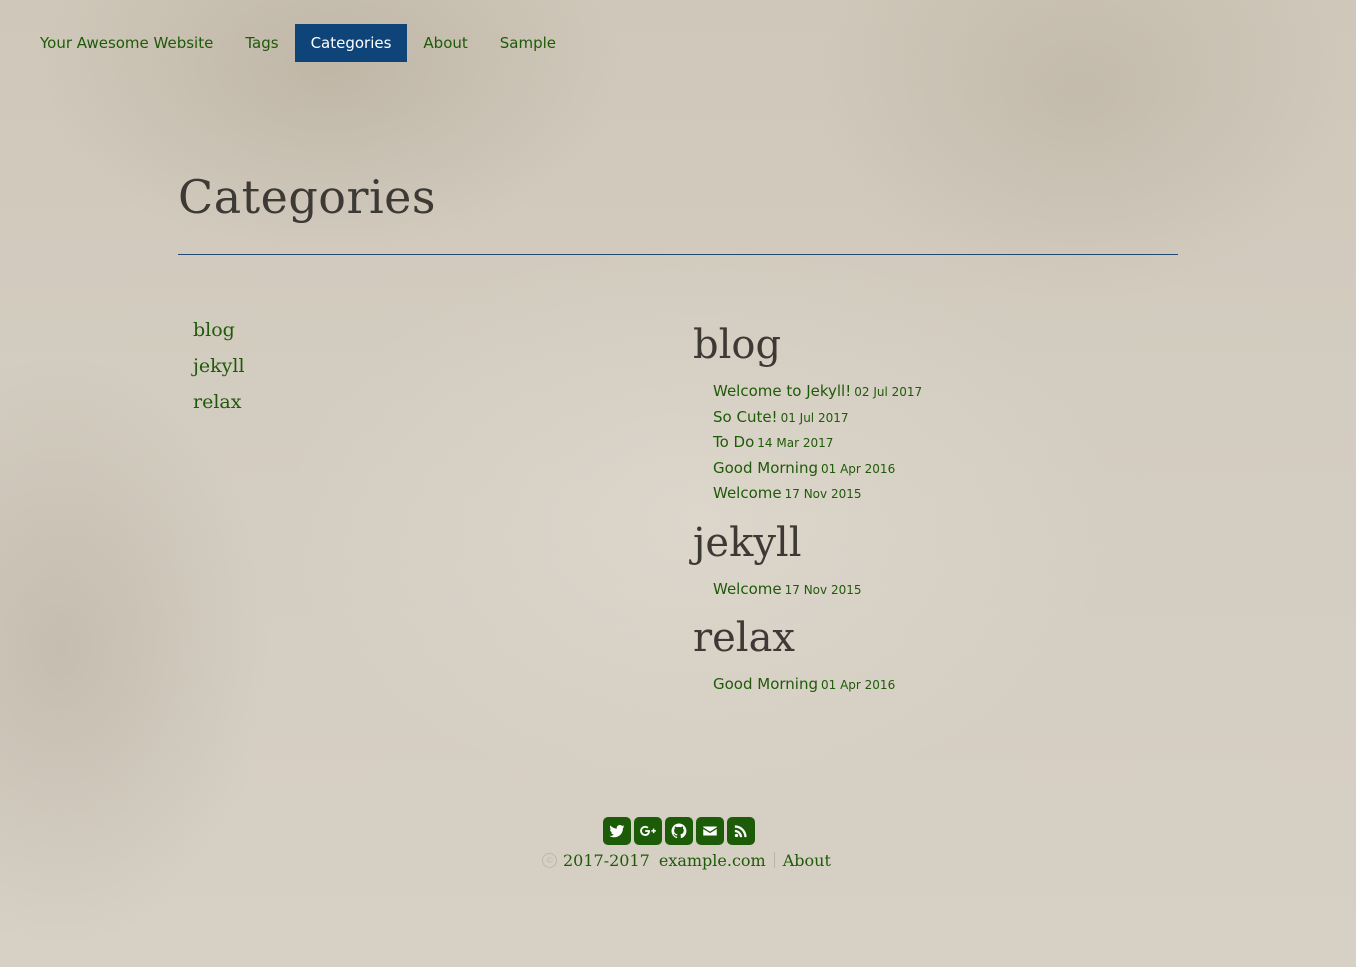 The width and height of the screenshot is (1356, 967). What do you see at coordinates (606, 860) in the screenshot?
I see `footer-years: 2017-2017` at bounding box center [606, 860].